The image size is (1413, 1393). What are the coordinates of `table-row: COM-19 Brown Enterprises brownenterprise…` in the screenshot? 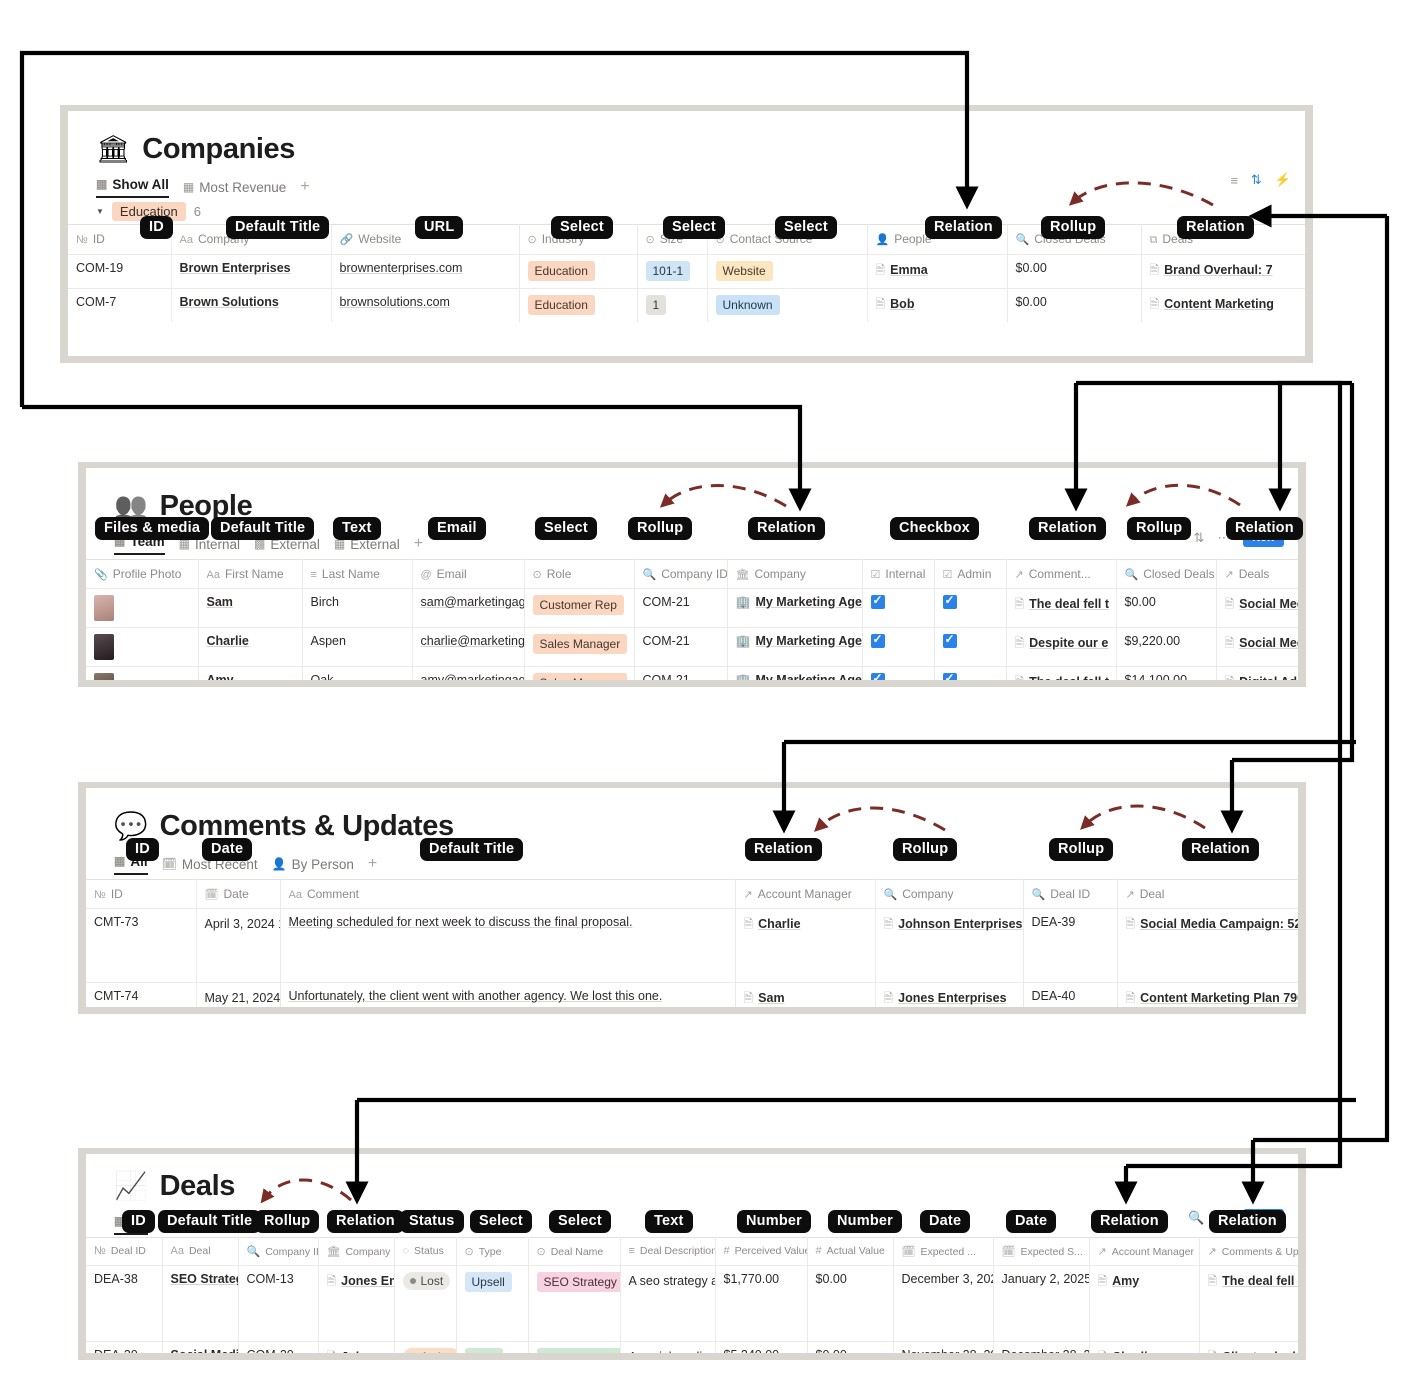 It's located at (686, 271).